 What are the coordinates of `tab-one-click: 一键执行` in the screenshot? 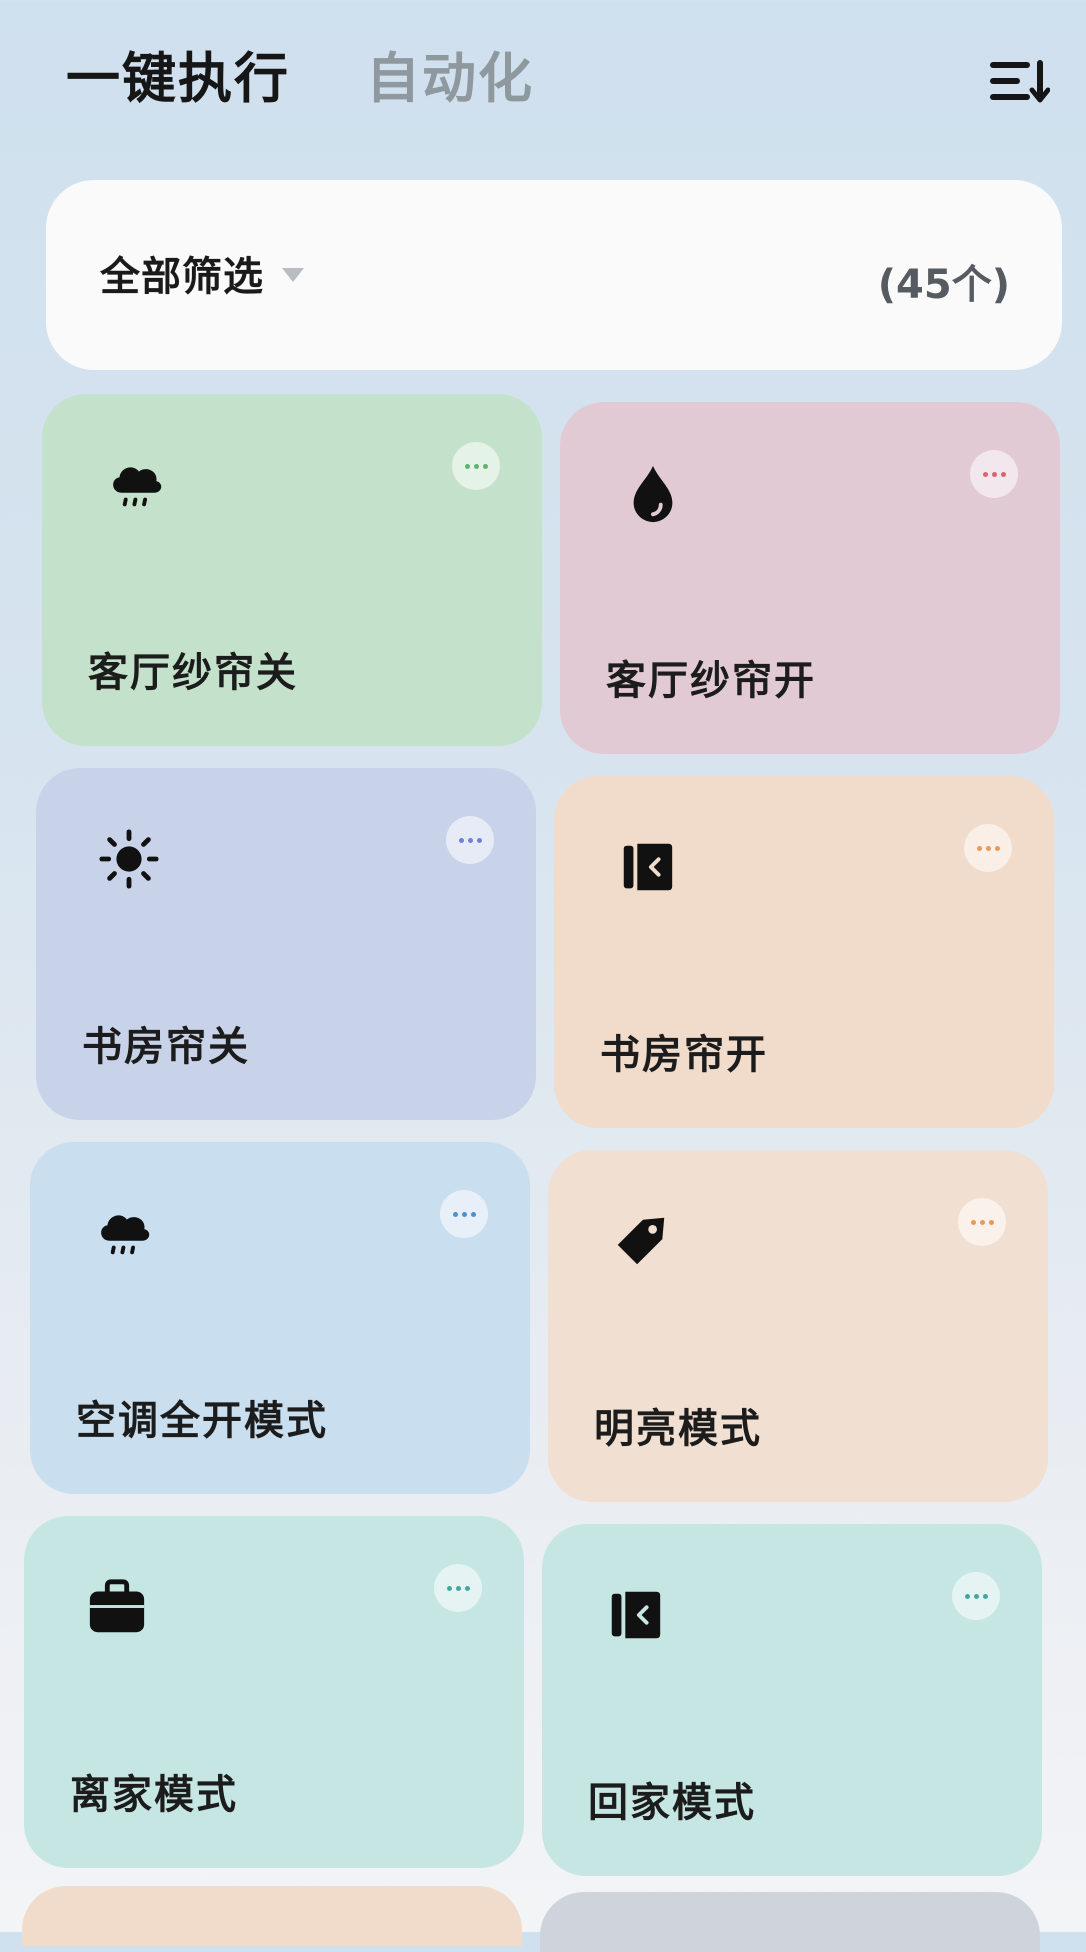 It's located at (178, 79).